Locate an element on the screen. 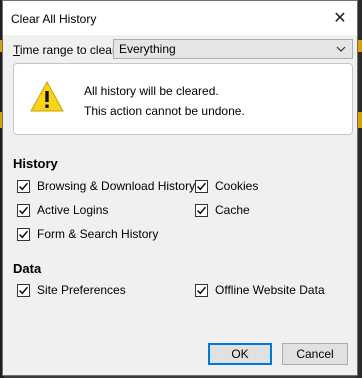 Image resolution: width=362 pixels, height=378 pixels. checkbox-label: Active Logins is located at coordinates (73, 210).